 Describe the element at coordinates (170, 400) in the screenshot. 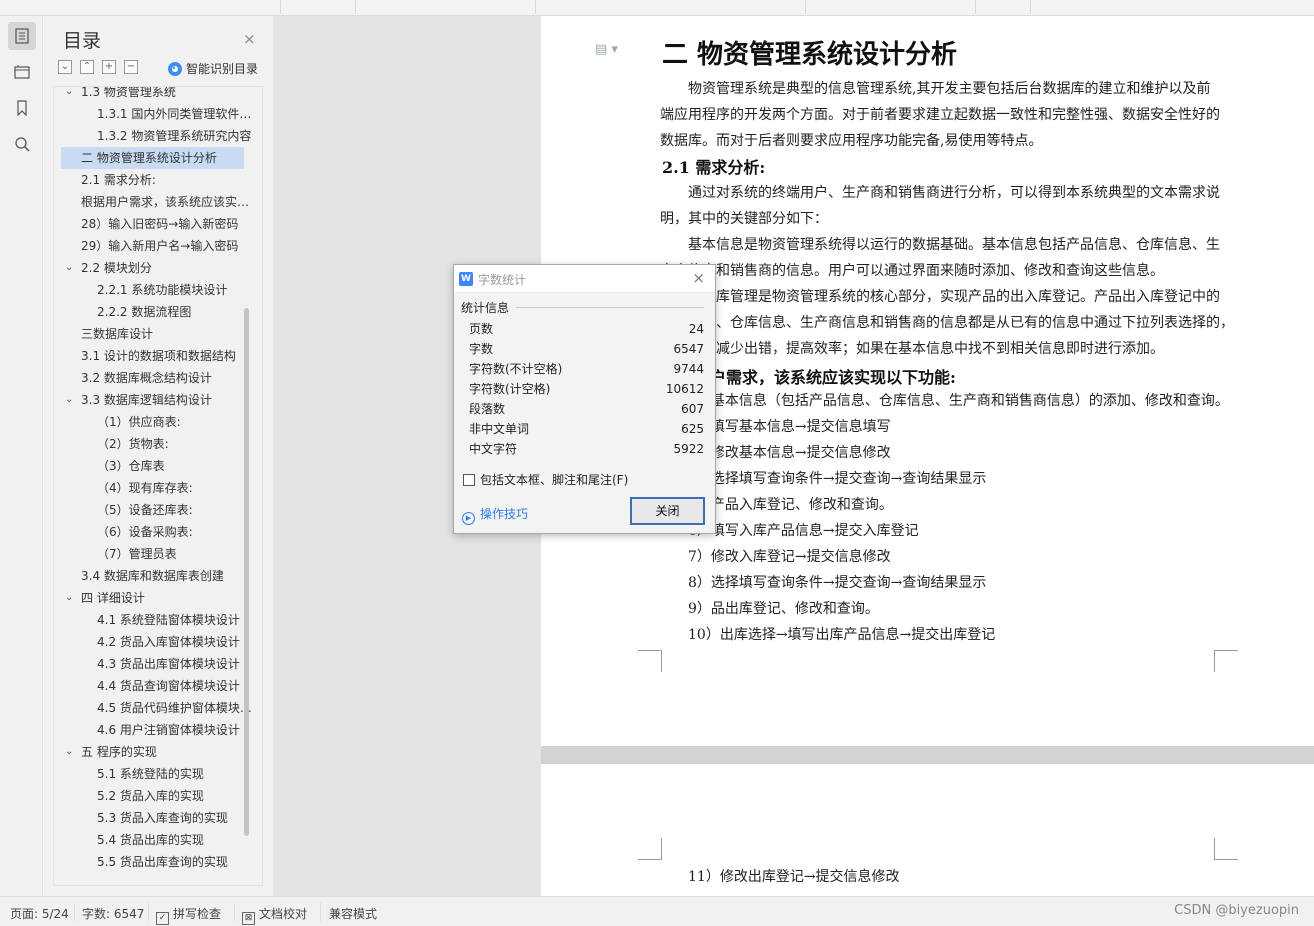

I see `toc-item: 3.3 数据库逻辑结构设计` at that location.